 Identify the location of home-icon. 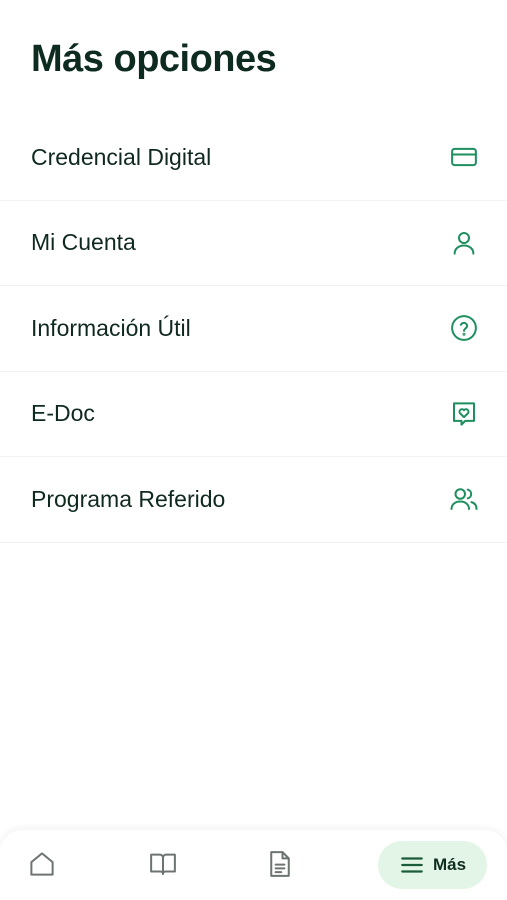
(42, 864).